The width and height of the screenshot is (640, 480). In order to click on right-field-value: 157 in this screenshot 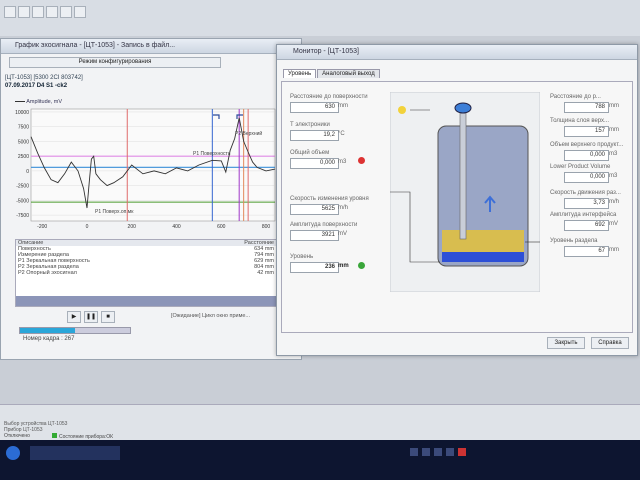, I will do `click(586, 131)`.